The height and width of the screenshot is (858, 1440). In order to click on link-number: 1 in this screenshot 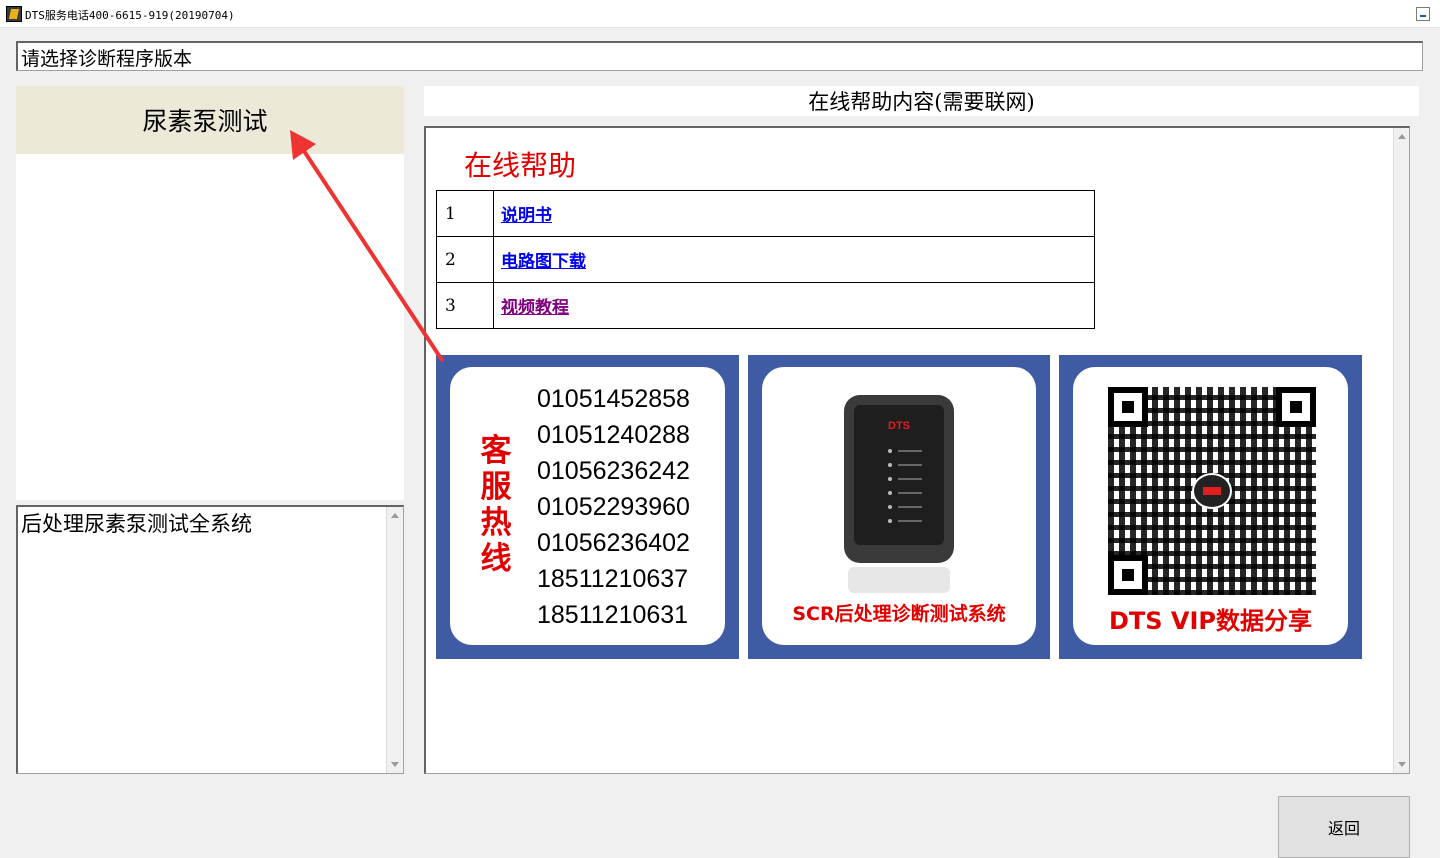, I will do `click(465, 213)`.